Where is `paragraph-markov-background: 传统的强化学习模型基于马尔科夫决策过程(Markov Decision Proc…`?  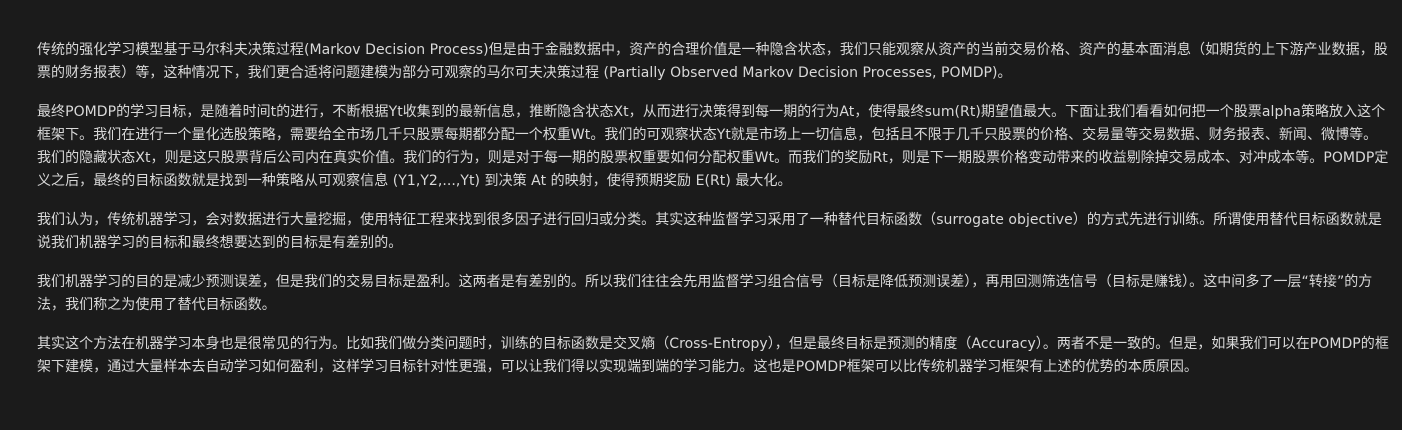 paragraph-markov-background: 传统的强化学习模型基于马尔科夫决策过程(Markov Decision Proc… is located at coordinates (712, 61).